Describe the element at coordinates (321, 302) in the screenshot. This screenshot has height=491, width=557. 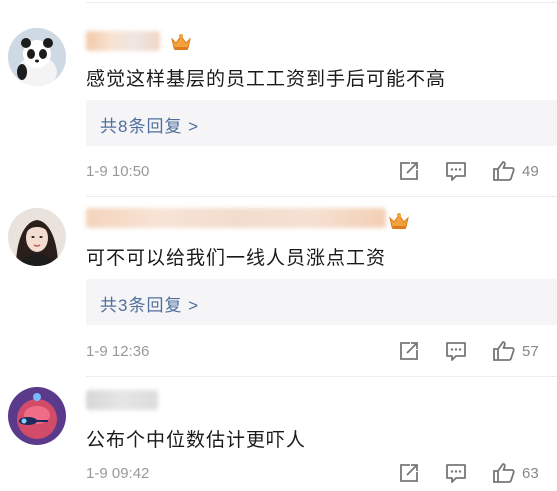
I see `reply-summary: 共3条回复 >` at that location.